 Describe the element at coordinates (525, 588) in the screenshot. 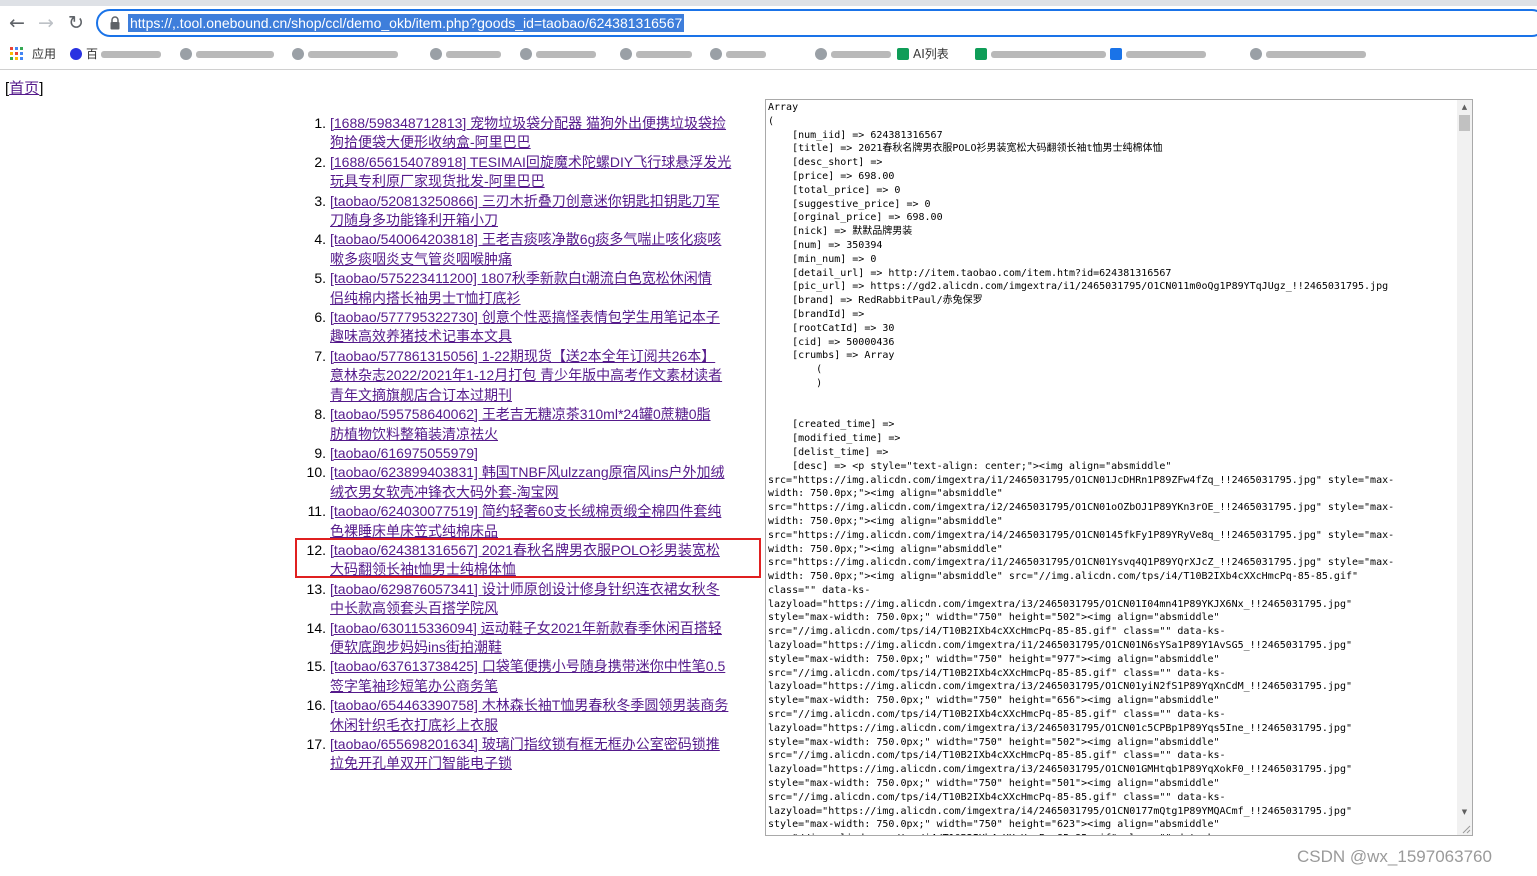

I see `goods-link-line: [taobao/629876057341] 设计师原创设计修身针织连衣裙女秋冬` at that location.